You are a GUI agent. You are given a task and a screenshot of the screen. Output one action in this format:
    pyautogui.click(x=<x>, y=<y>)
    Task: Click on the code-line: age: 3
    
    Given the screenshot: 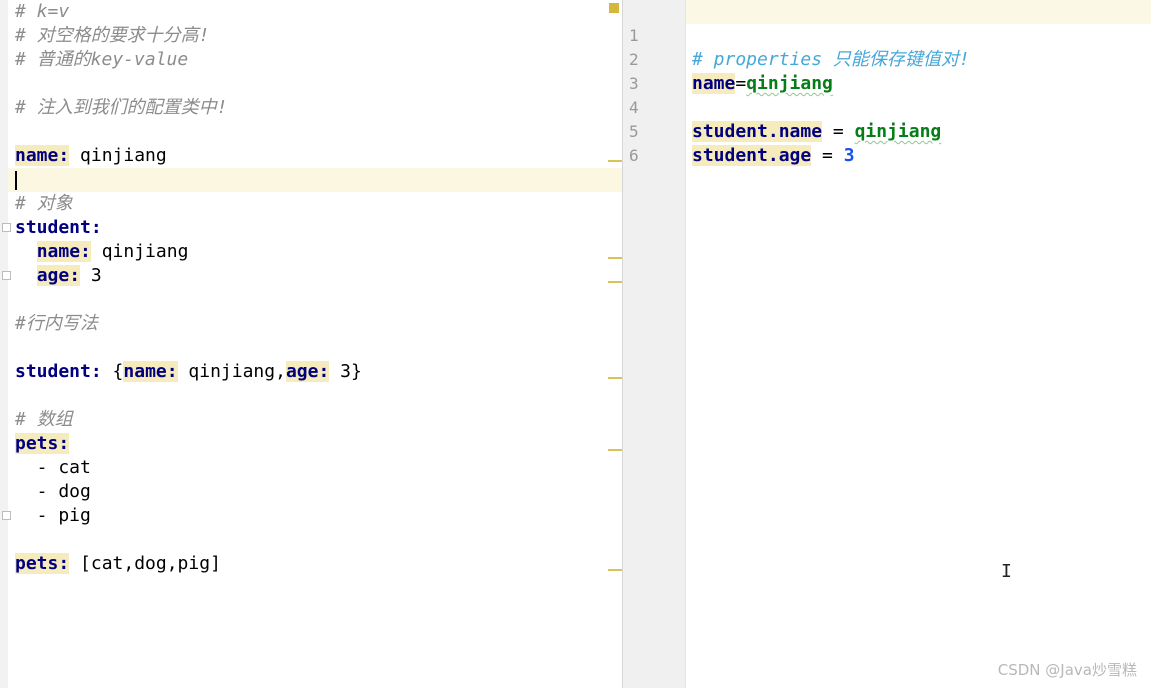 What is the action you would take?
    pyautogui.click(x=311, y=276)
    